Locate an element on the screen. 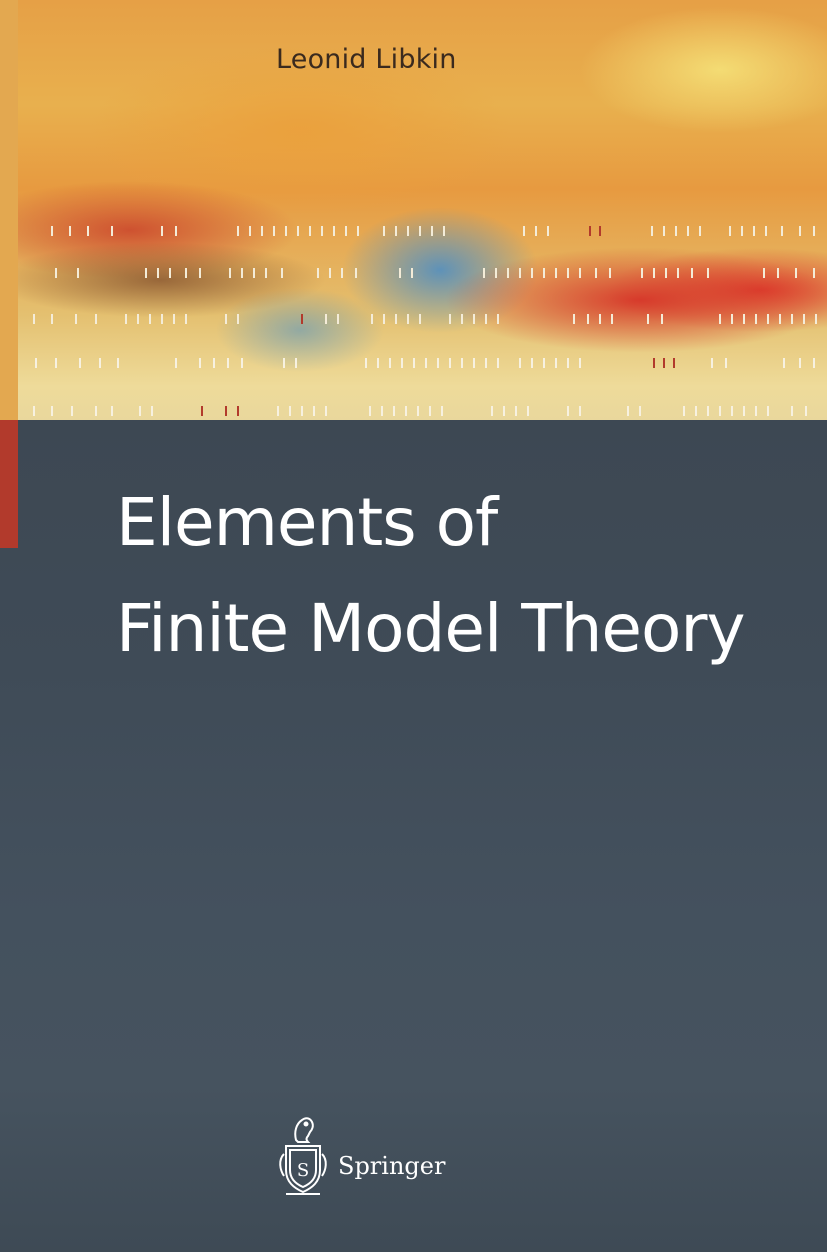 The width and height of the screenshot is (827, 1252). book-title-line: Finite Model Theory is located at coordinates (431, 628).